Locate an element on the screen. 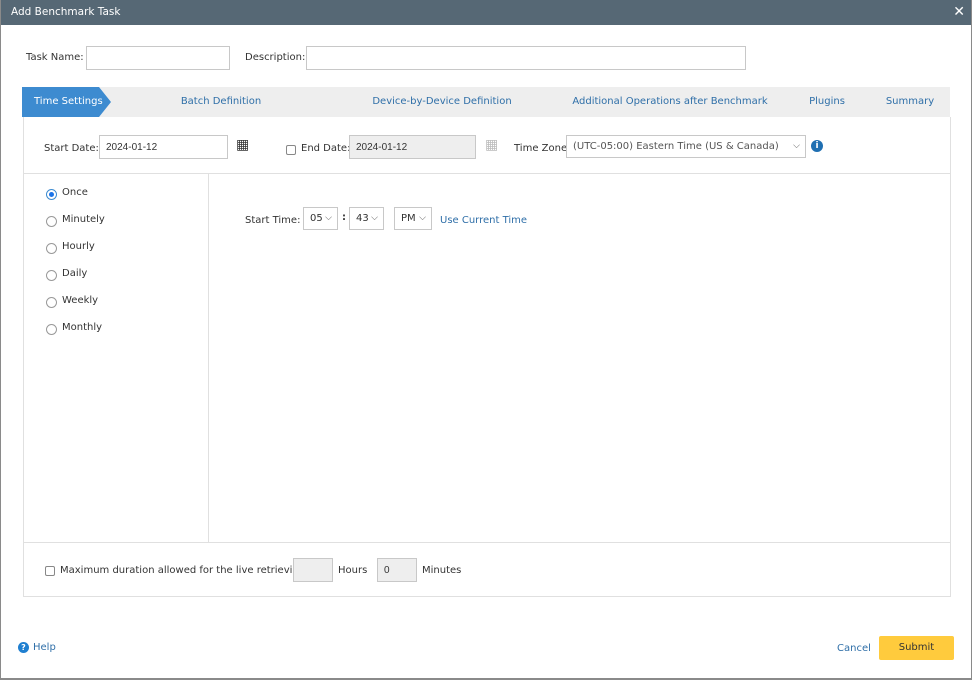 The height and width of the screenshot is (680, 972). description-input is located at coordinates (526, 58).